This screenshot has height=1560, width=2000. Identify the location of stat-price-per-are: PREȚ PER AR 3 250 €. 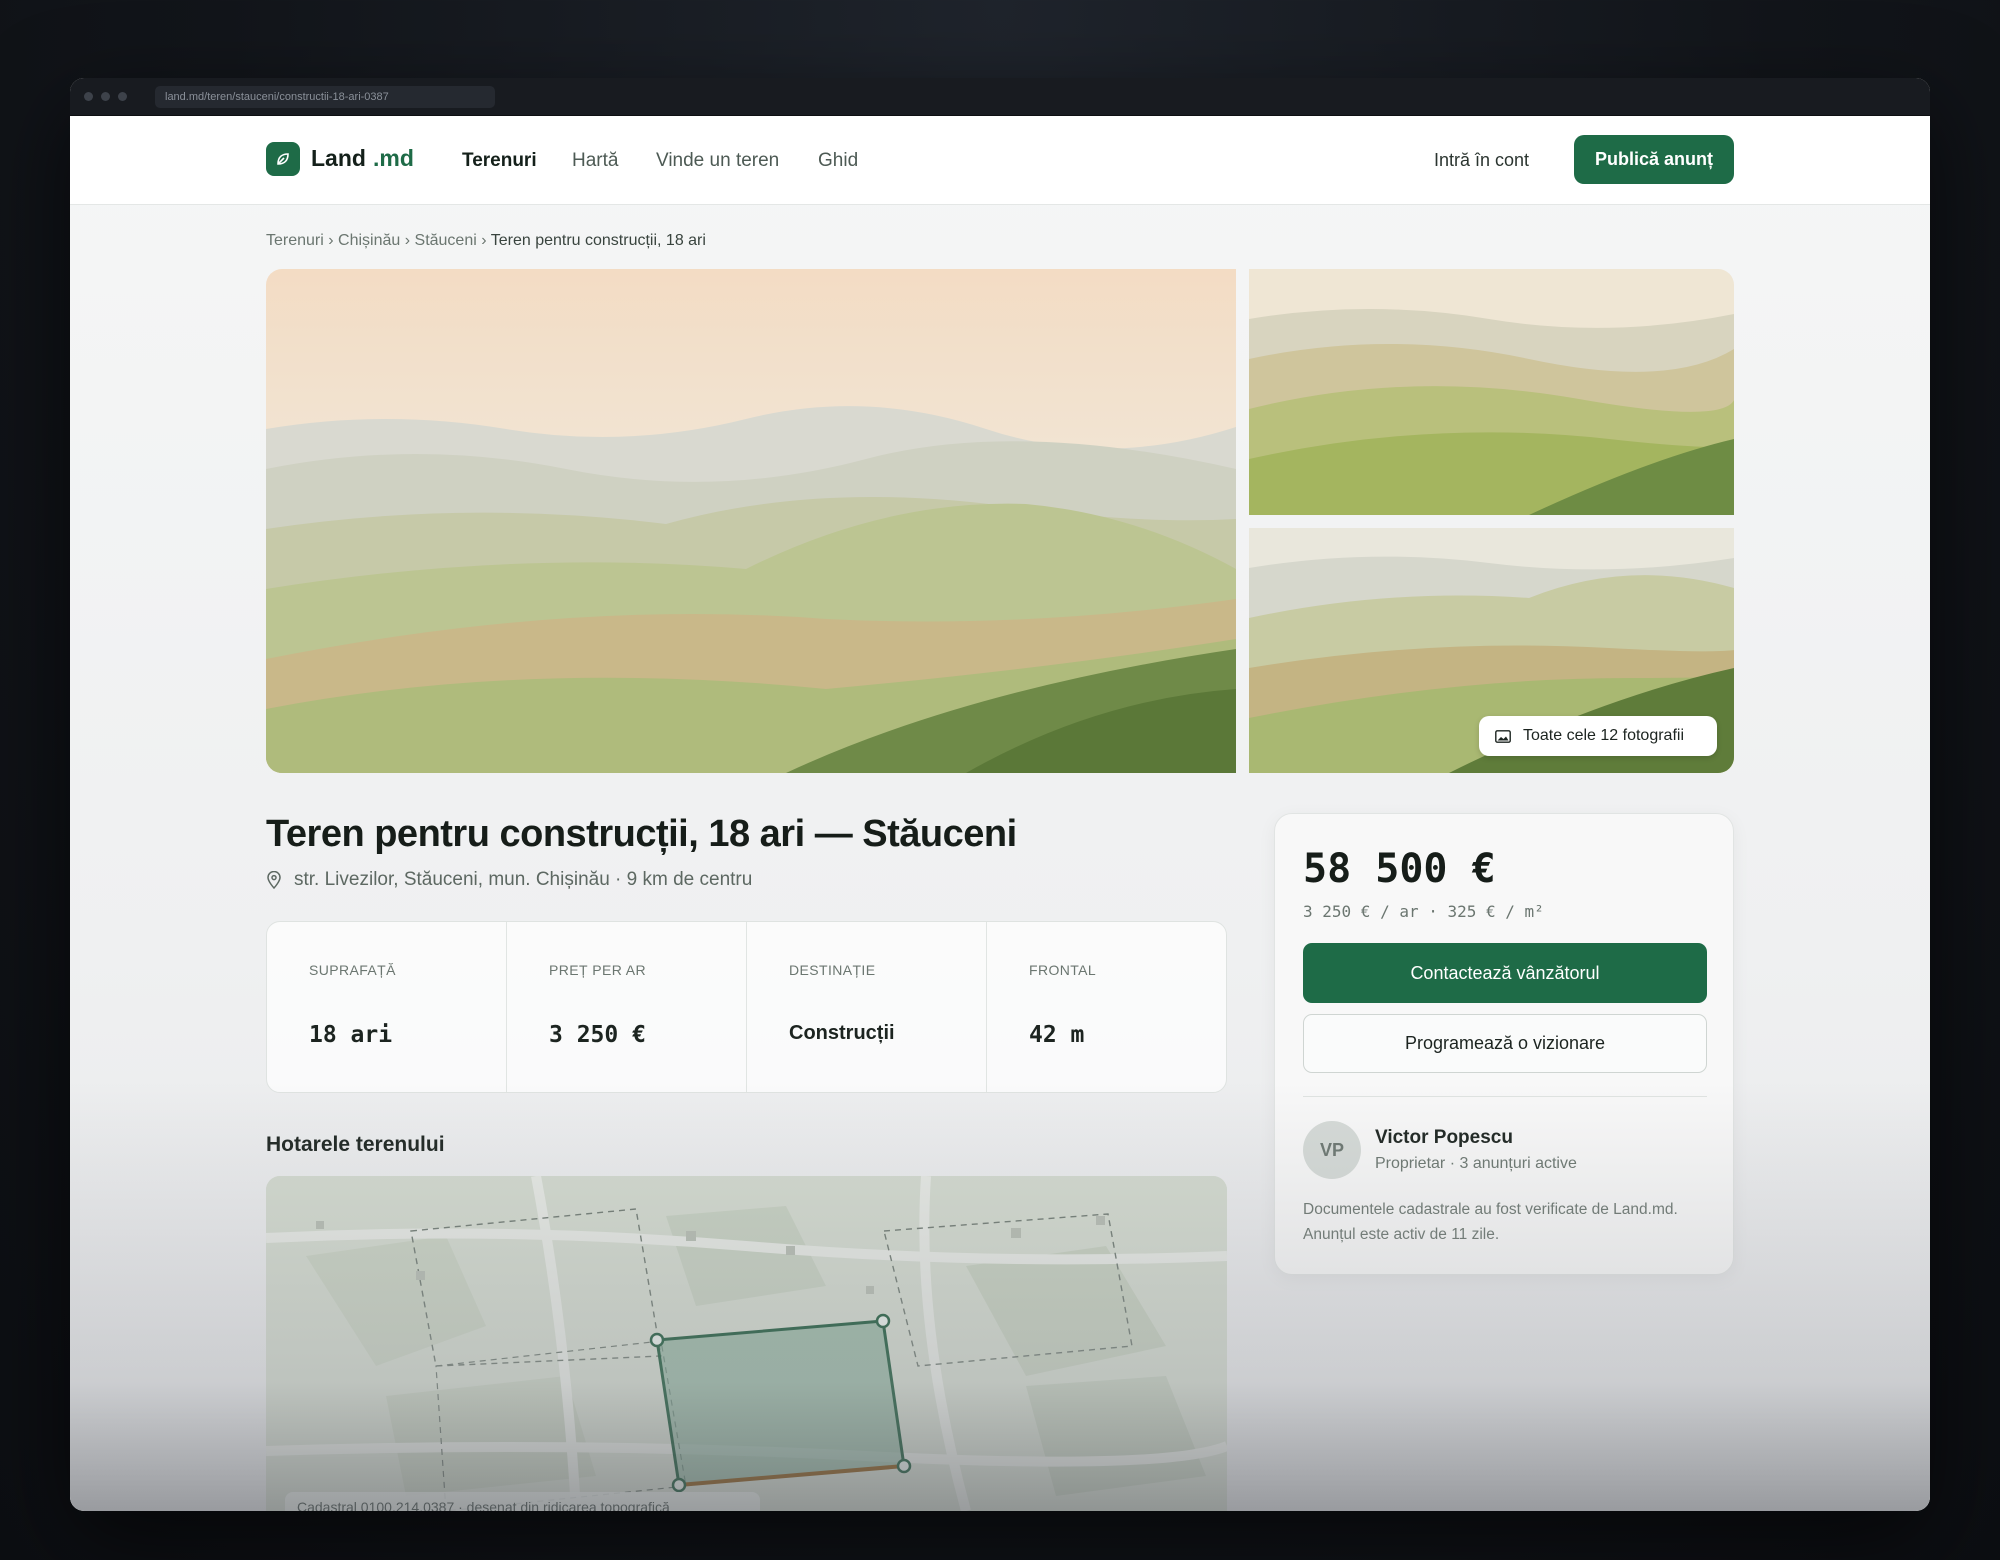
(627, 1007).